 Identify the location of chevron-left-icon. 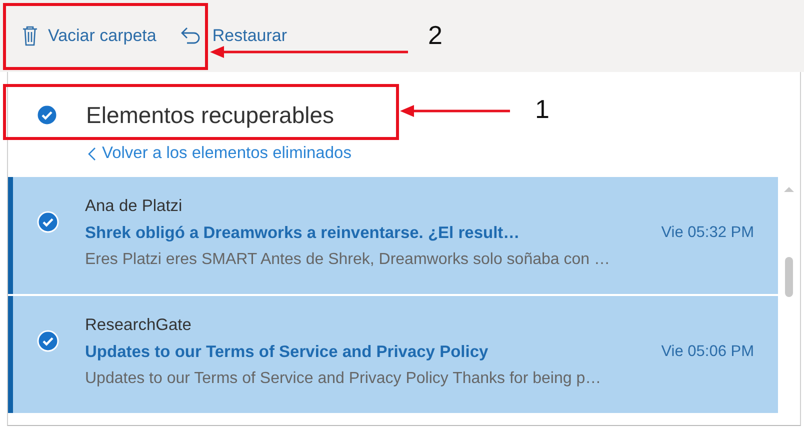
(92, 153).